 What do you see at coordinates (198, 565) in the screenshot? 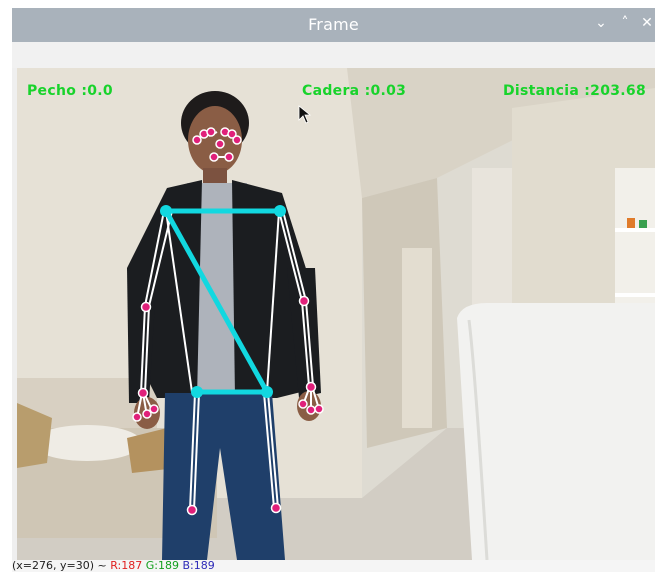
I see `pixel-blue-value: B:189` at bounding box center [198, 565].